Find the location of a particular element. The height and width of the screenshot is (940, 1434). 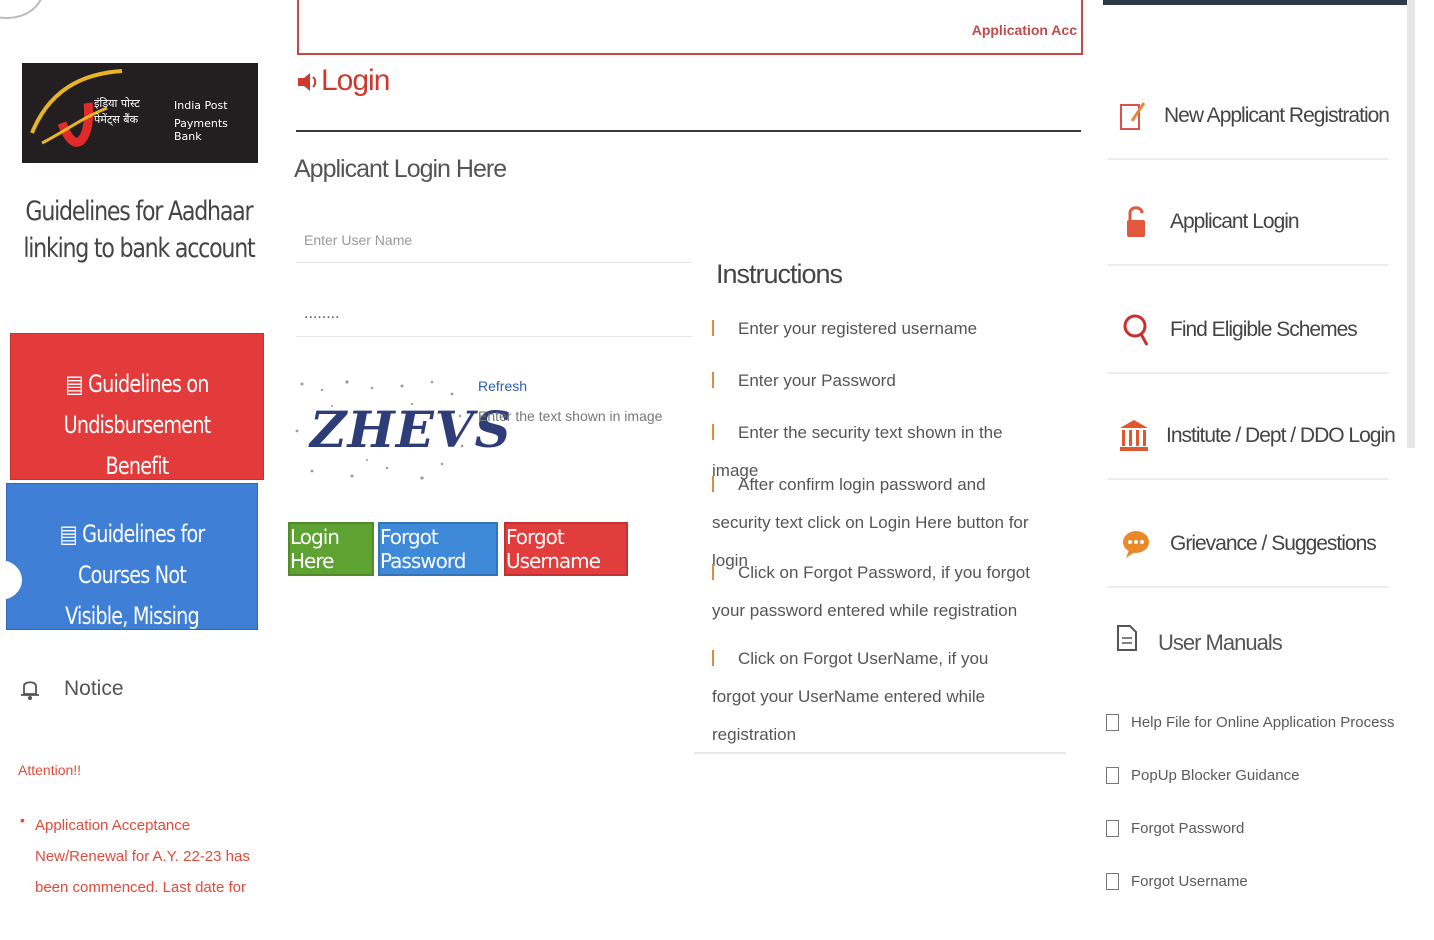

undisbursement-line2: Undisbursement Benefit is located at coordinates (137, 445).